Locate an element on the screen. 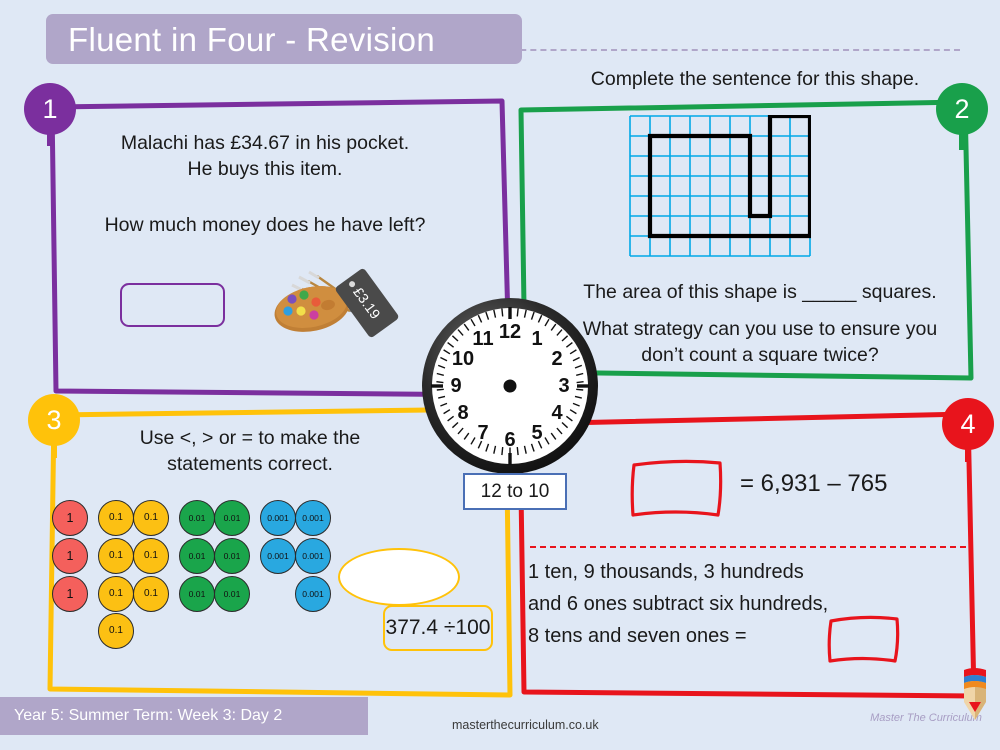 The height and width of the screenshot is (750, 1000). panel-3-heading-line2: statements correct. is located at coordinates (250, 464).